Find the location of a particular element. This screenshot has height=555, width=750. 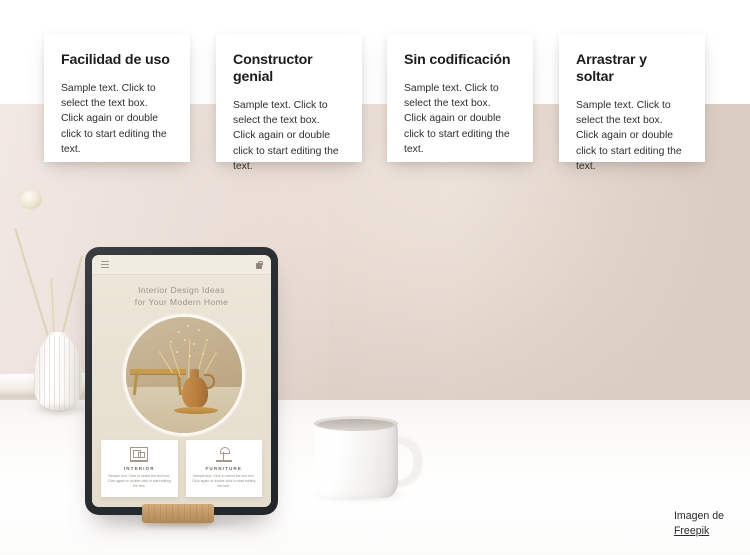

shopping-bag-icon is located at coordinates (259, 264).